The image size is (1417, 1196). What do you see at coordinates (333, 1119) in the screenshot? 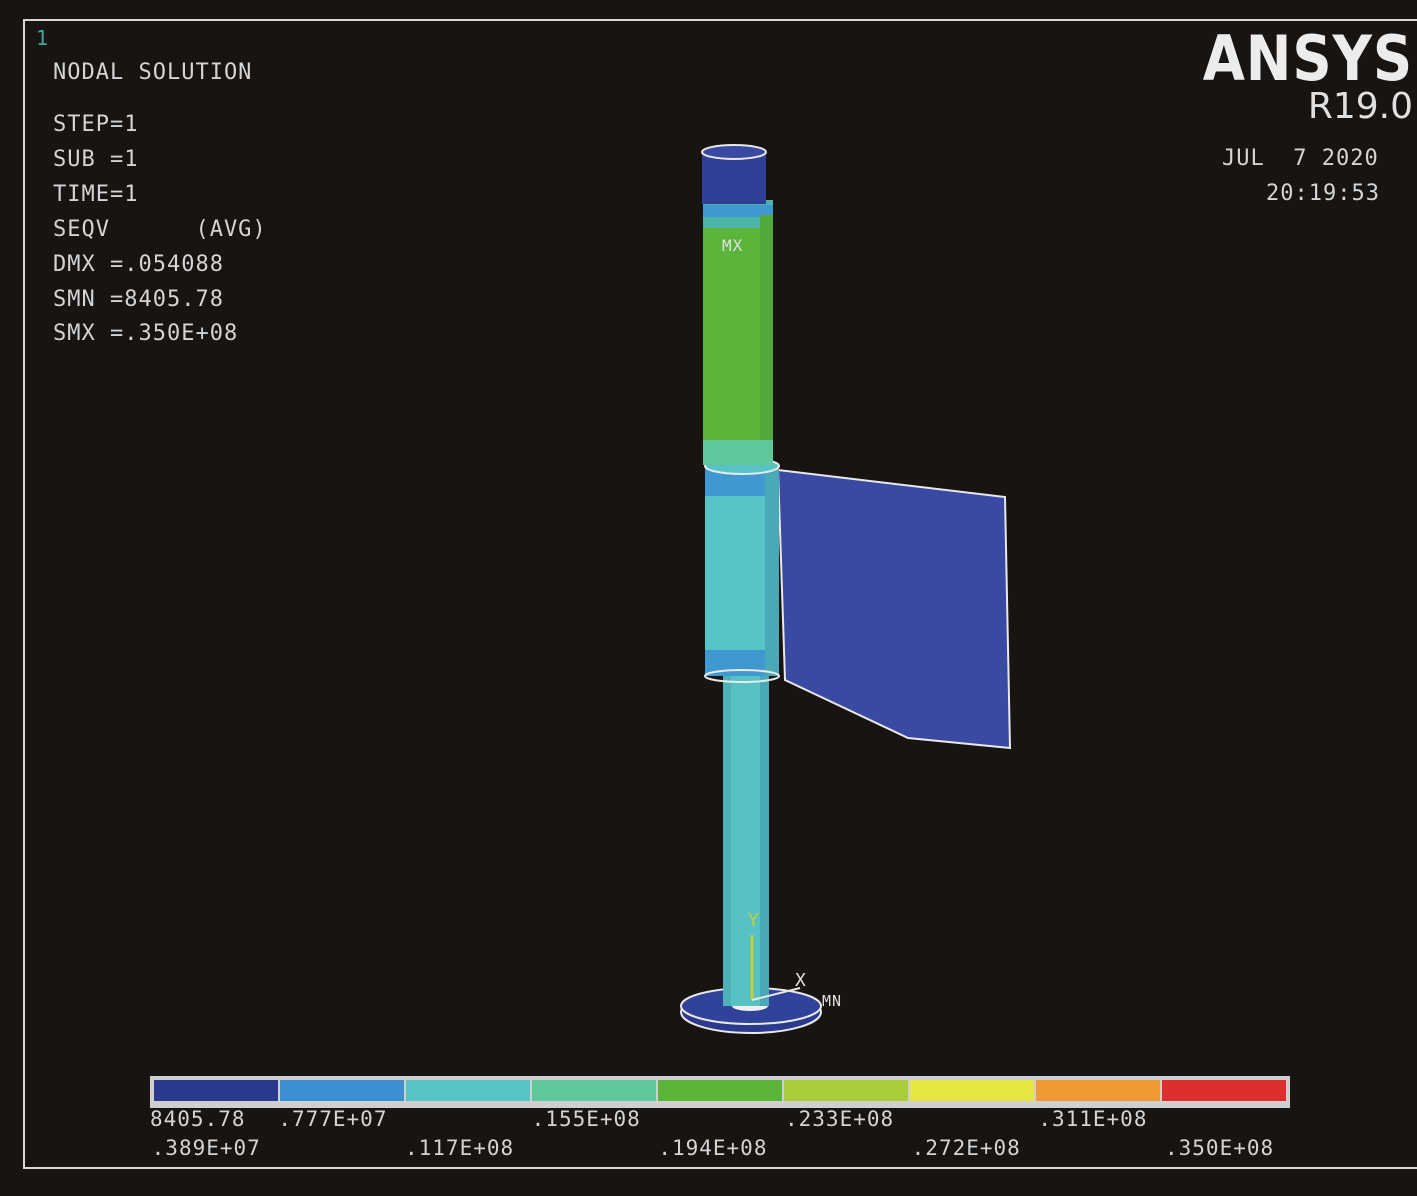
I see `legend-label: .777E+07` at bounding box center [333, 1119].